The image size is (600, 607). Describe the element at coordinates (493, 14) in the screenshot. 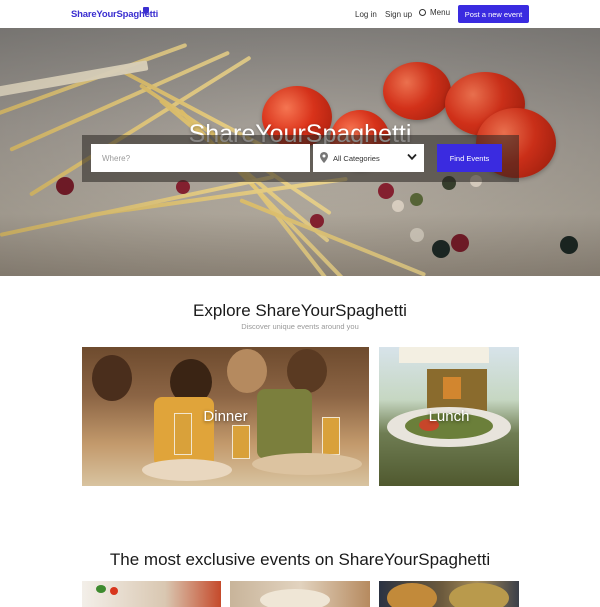

I see `post-event-button: Post a new event` at that location.